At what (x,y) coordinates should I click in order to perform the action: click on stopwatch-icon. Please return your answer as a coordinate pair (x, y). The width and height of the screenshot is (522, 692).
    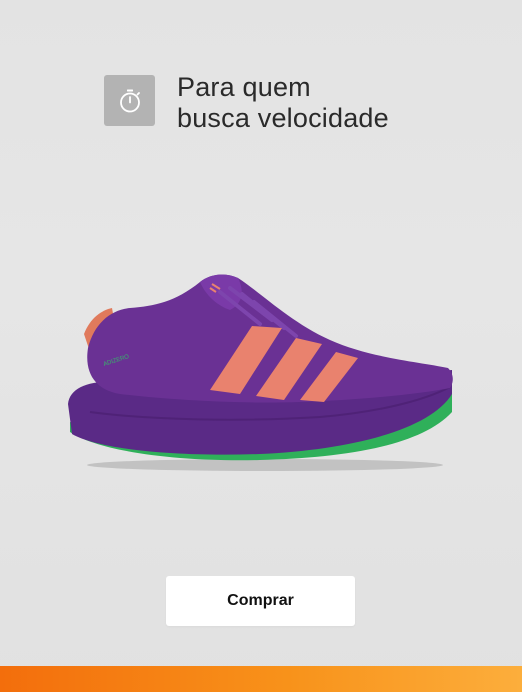
    Looking at the image, I should click on (129, 100).